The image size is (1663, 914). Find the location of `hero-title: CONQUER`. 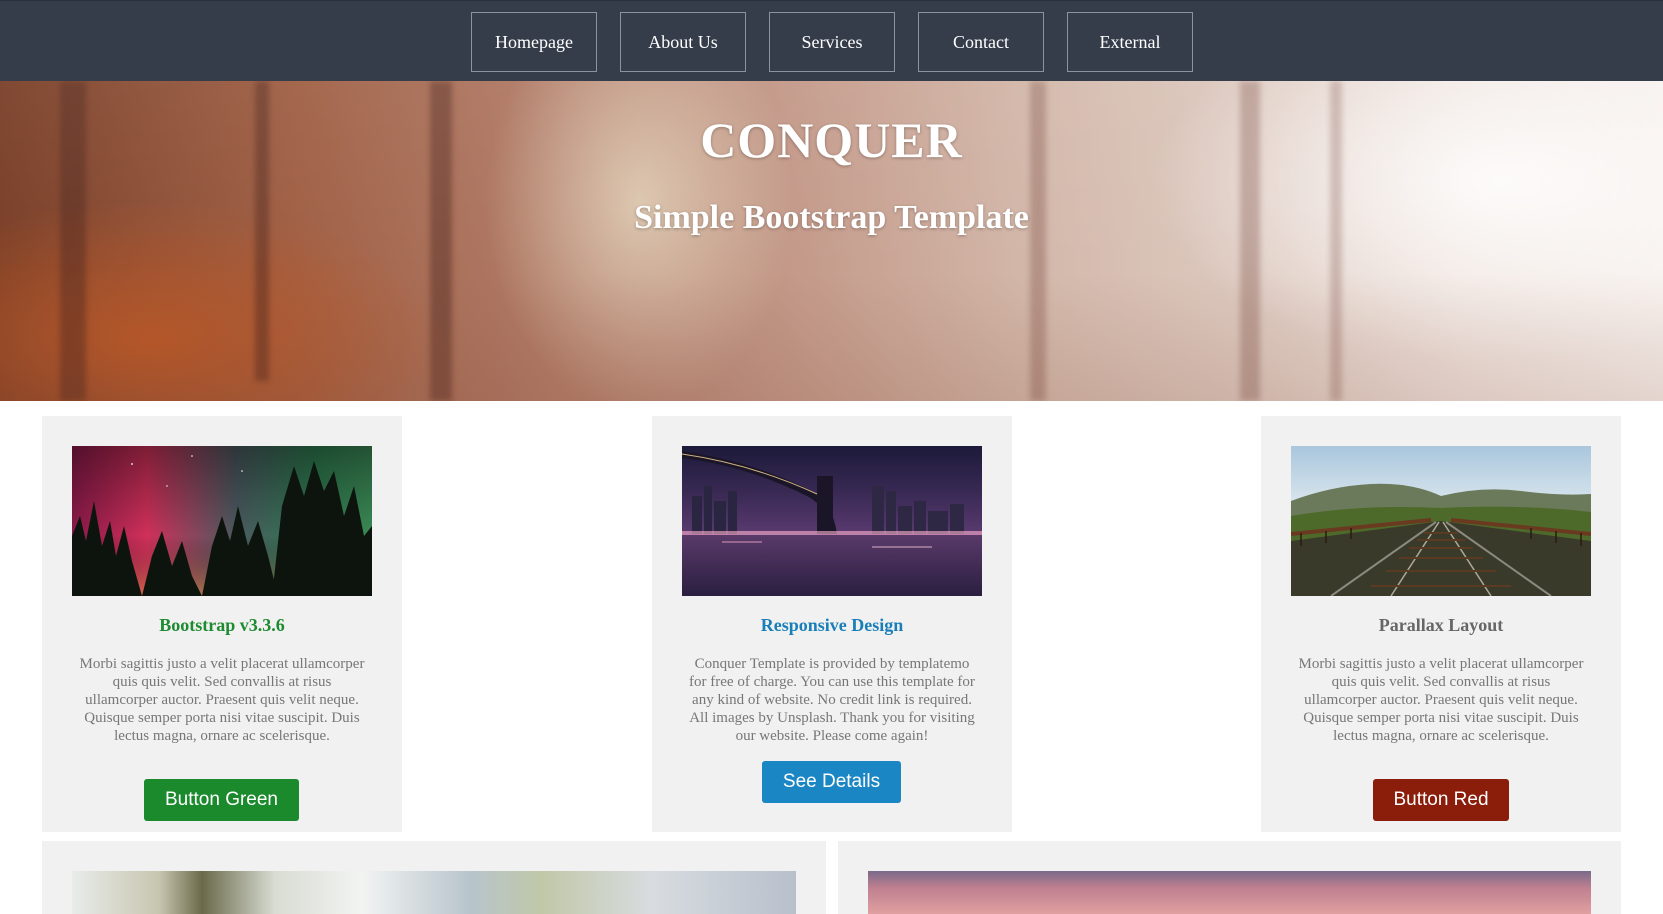

hero-title: CONQUER is located at coordinates (831, 140).